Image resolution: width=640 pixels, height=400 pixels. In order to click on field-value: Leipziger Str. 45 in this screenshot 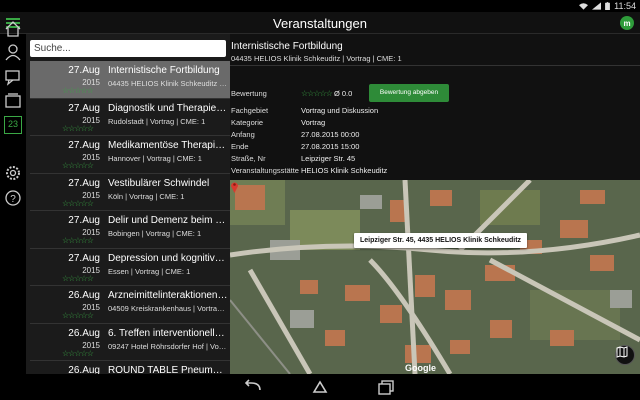, I will do `click(328, 158)`.